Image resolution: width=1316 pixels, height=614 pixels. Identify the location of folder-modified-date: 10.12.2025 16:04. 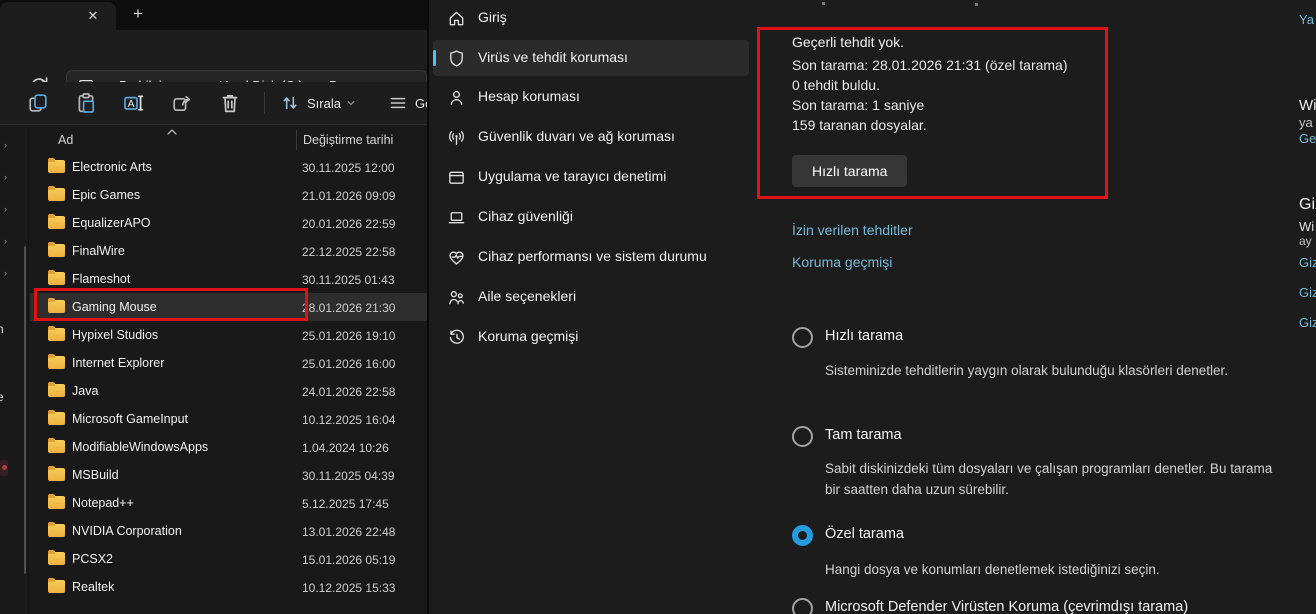
(349, 420).